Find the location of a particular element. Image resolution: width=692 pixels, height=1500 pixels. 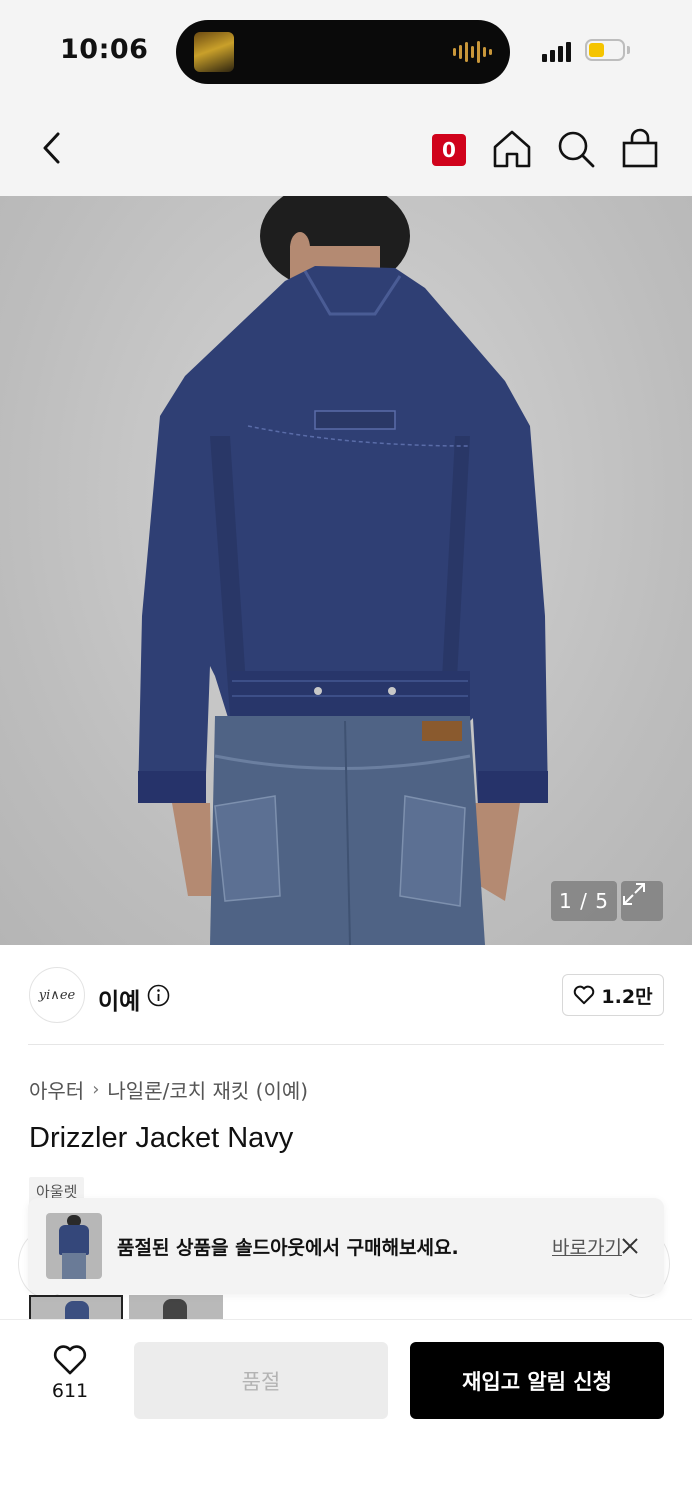

status-time: 10:06 is located at coordinates (104, 49).